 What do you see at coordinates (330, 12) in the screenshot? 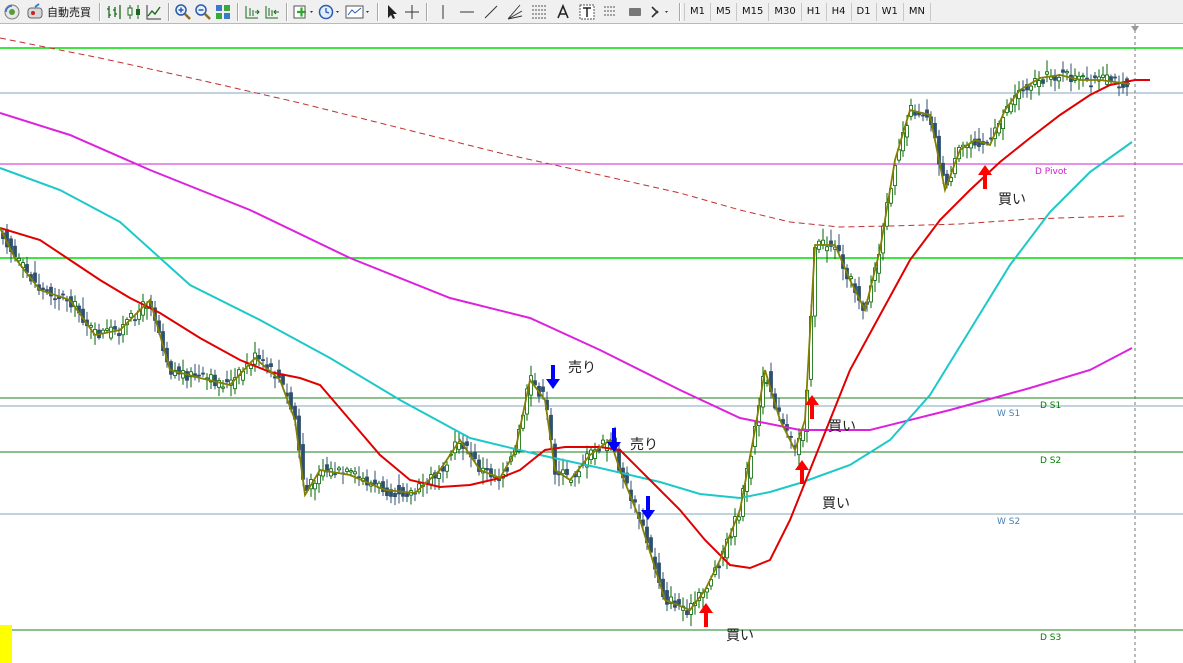
I see `periods-clock-icon` at bounding box center [330, 12].